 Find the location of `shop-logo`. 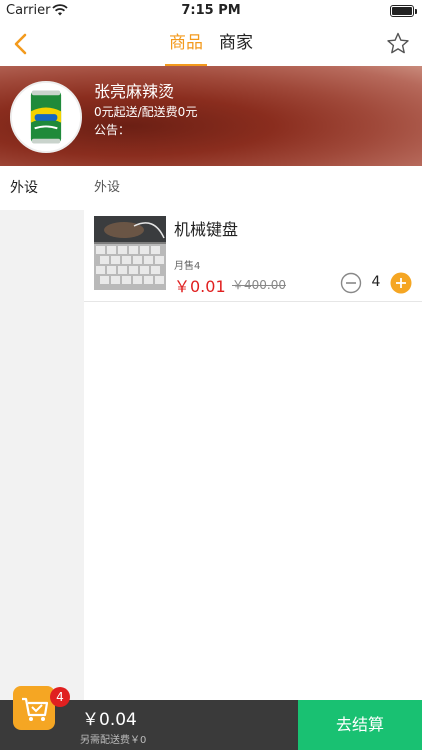

shop-logo is located at coordinates (46, 117).